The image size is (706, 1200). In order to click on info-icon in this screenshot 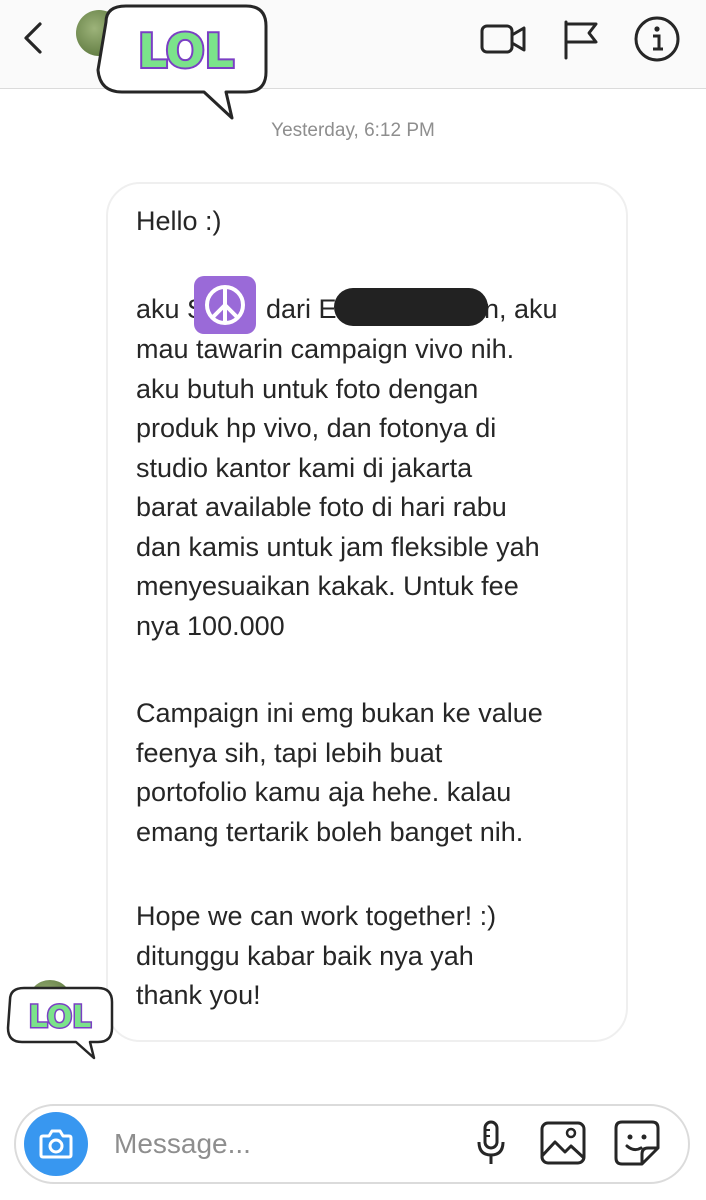, I will do `click(657, 39)`.